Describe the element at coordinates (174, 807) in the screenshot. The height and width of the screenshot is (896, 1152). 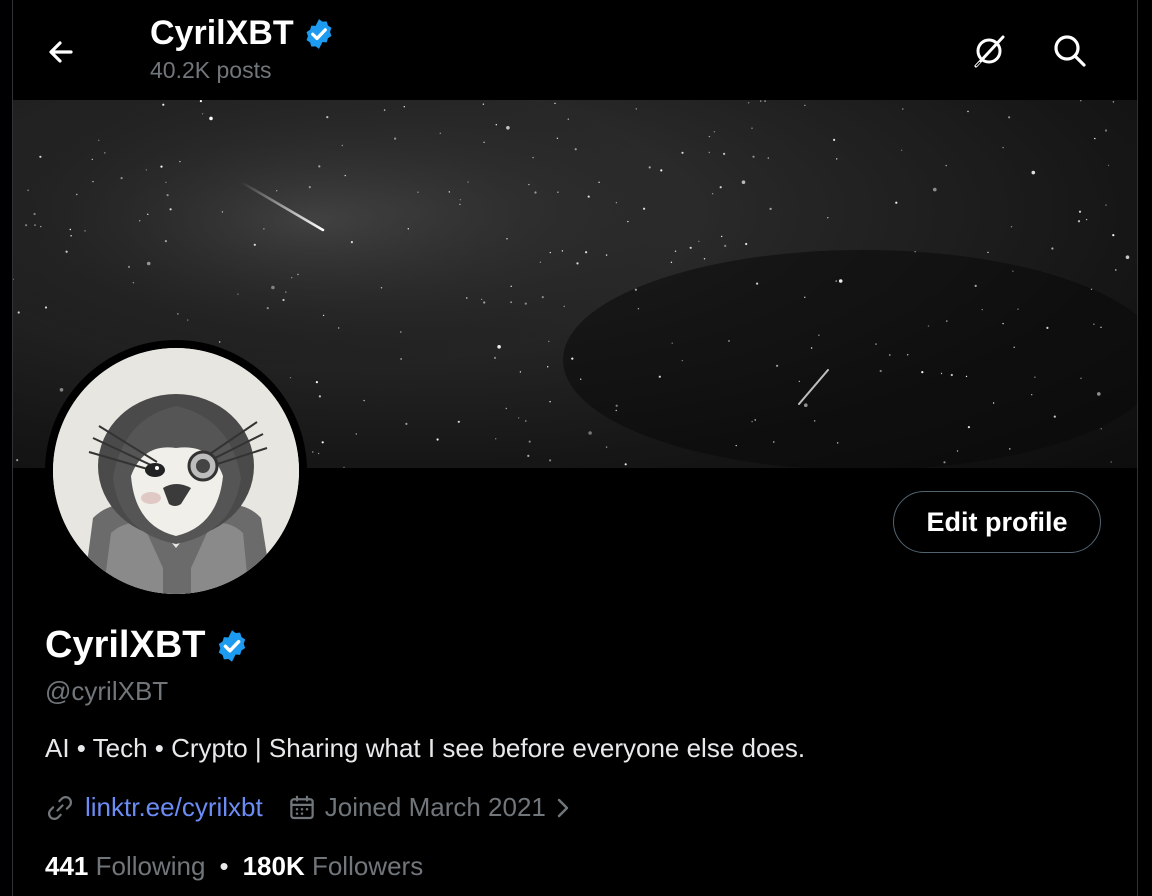
I see `profile-link: linktr.ee/cyrilxbt` at that location.